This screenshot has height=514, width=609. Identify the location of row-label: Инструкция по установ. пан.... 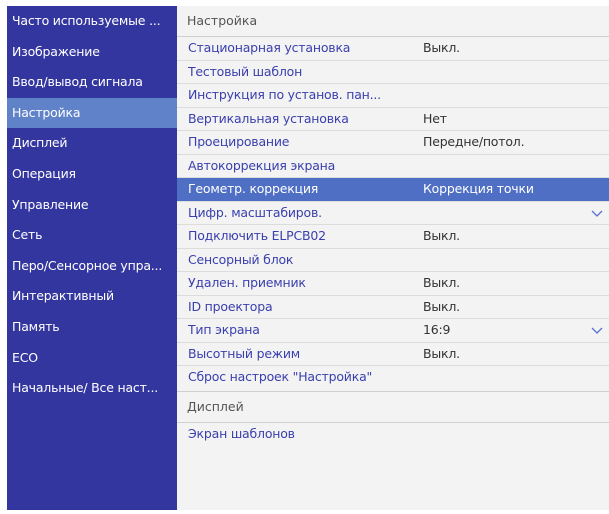
(284, 94).